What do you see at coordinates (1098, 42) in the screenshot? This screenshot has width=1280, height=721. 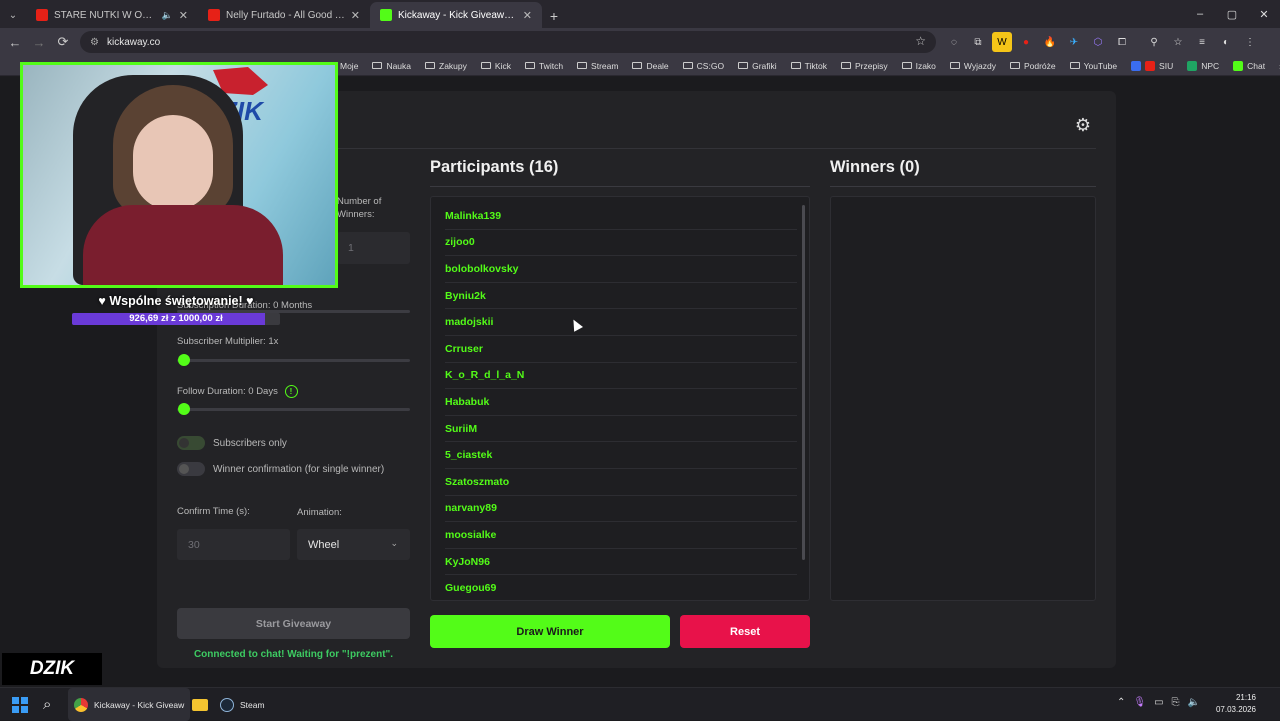 I see `extension-icon: ⬡` at bounding box center [1098, 42].